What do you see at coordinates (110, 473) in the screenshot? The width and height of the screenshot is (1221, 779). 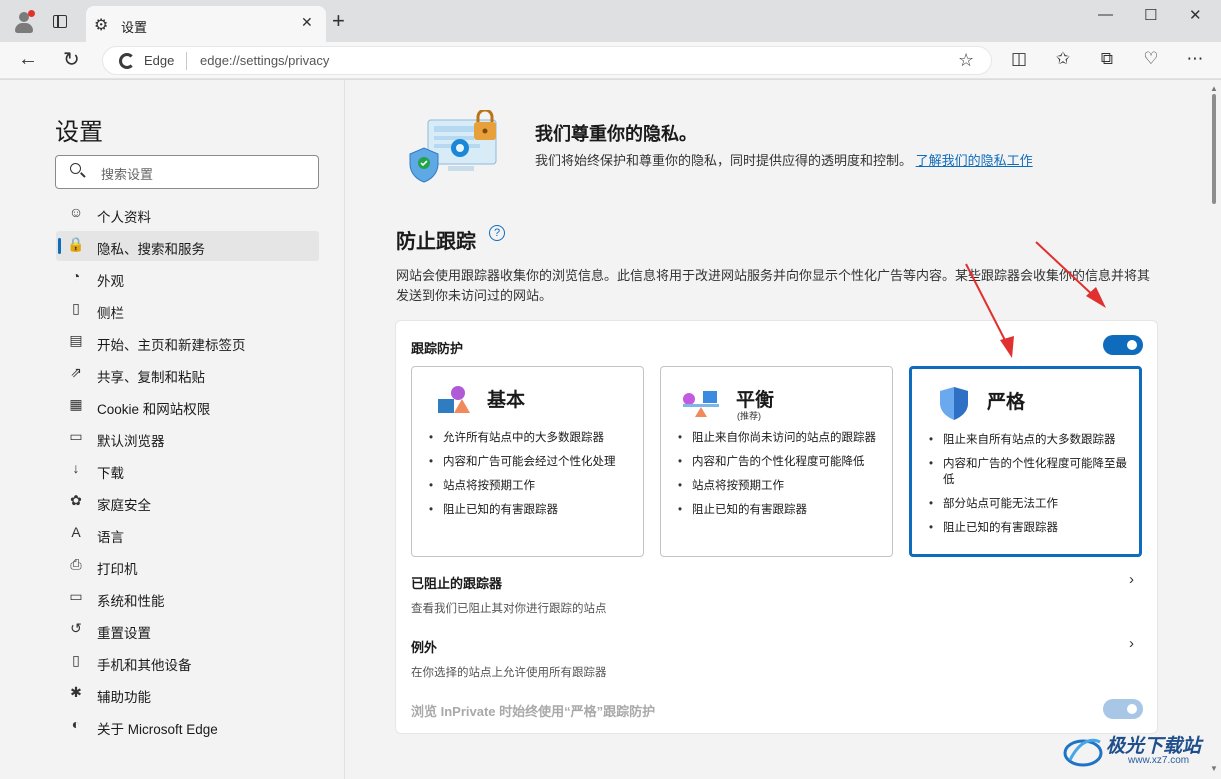 I see `sidebar-item-label: 下载` at bounding box center [110, 473].